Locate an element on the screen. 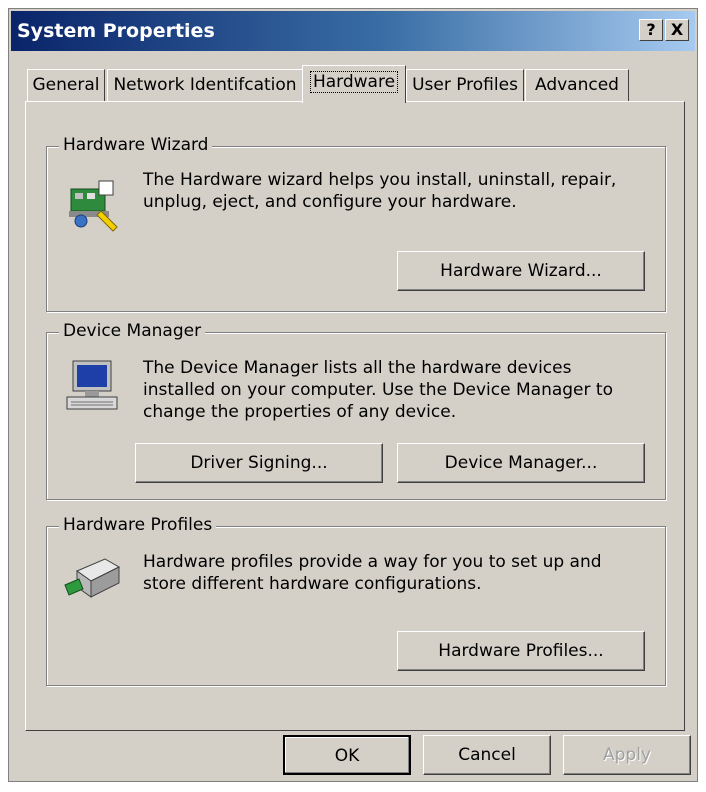 This screenshot has height=792, width=706. tab-network-identification: Network Identifcation is located at coordinates (205, 85).